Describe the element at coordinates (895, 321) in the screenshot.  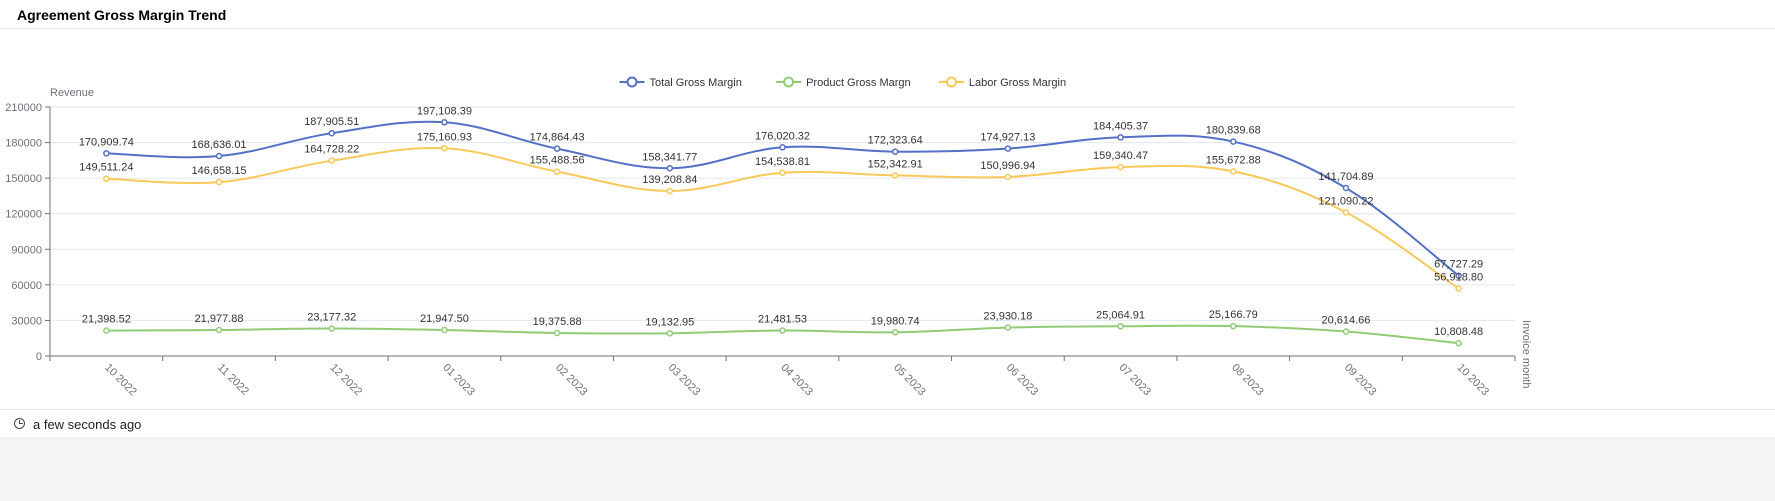
I see `data-label: 19,980.74` at that location.